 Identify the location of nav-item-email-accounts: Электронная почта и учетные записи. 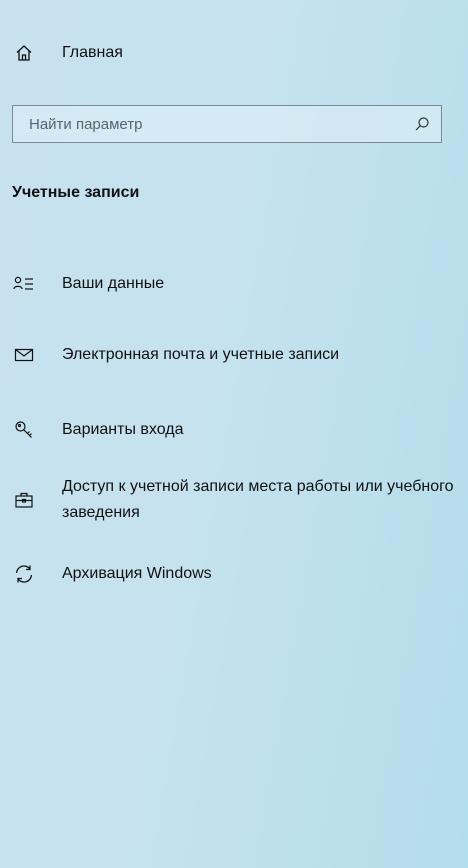
(175, 355).